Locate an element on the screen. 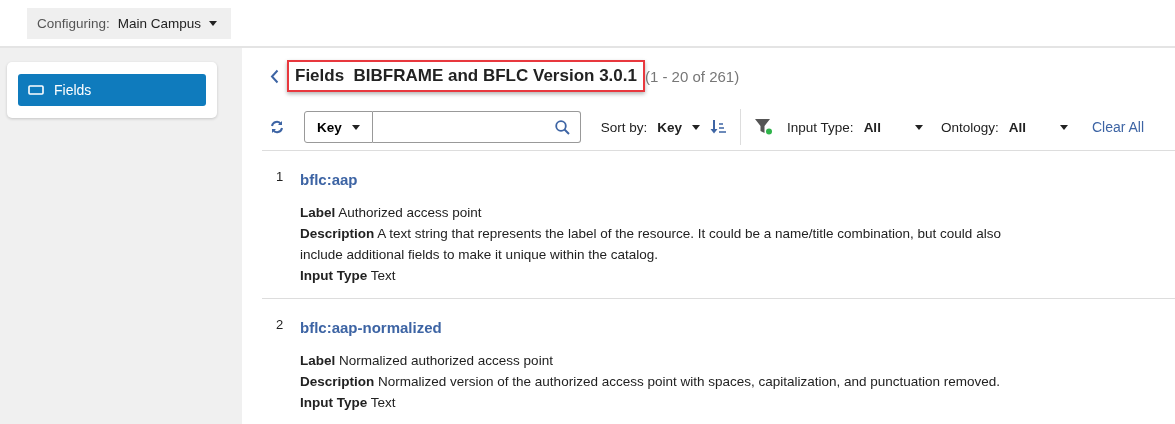 The width and height of the screenshot is (1175, 424). rectangle-icon is located at coordinates (36, 90).